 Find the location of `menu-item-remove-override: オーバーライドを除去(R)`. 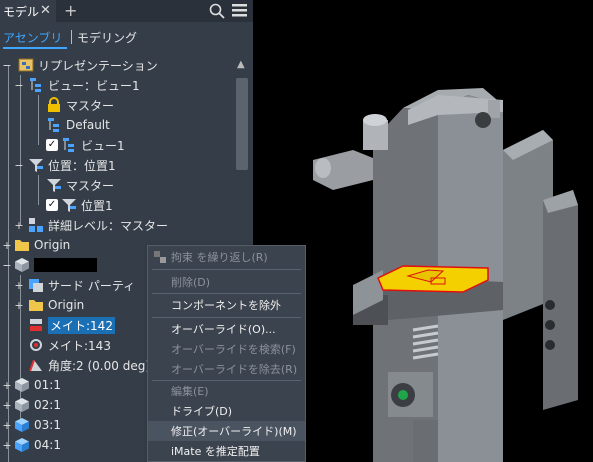

menu-item-remove-override: オーバーライドを除去(R) is located at coordinates (226, 369).